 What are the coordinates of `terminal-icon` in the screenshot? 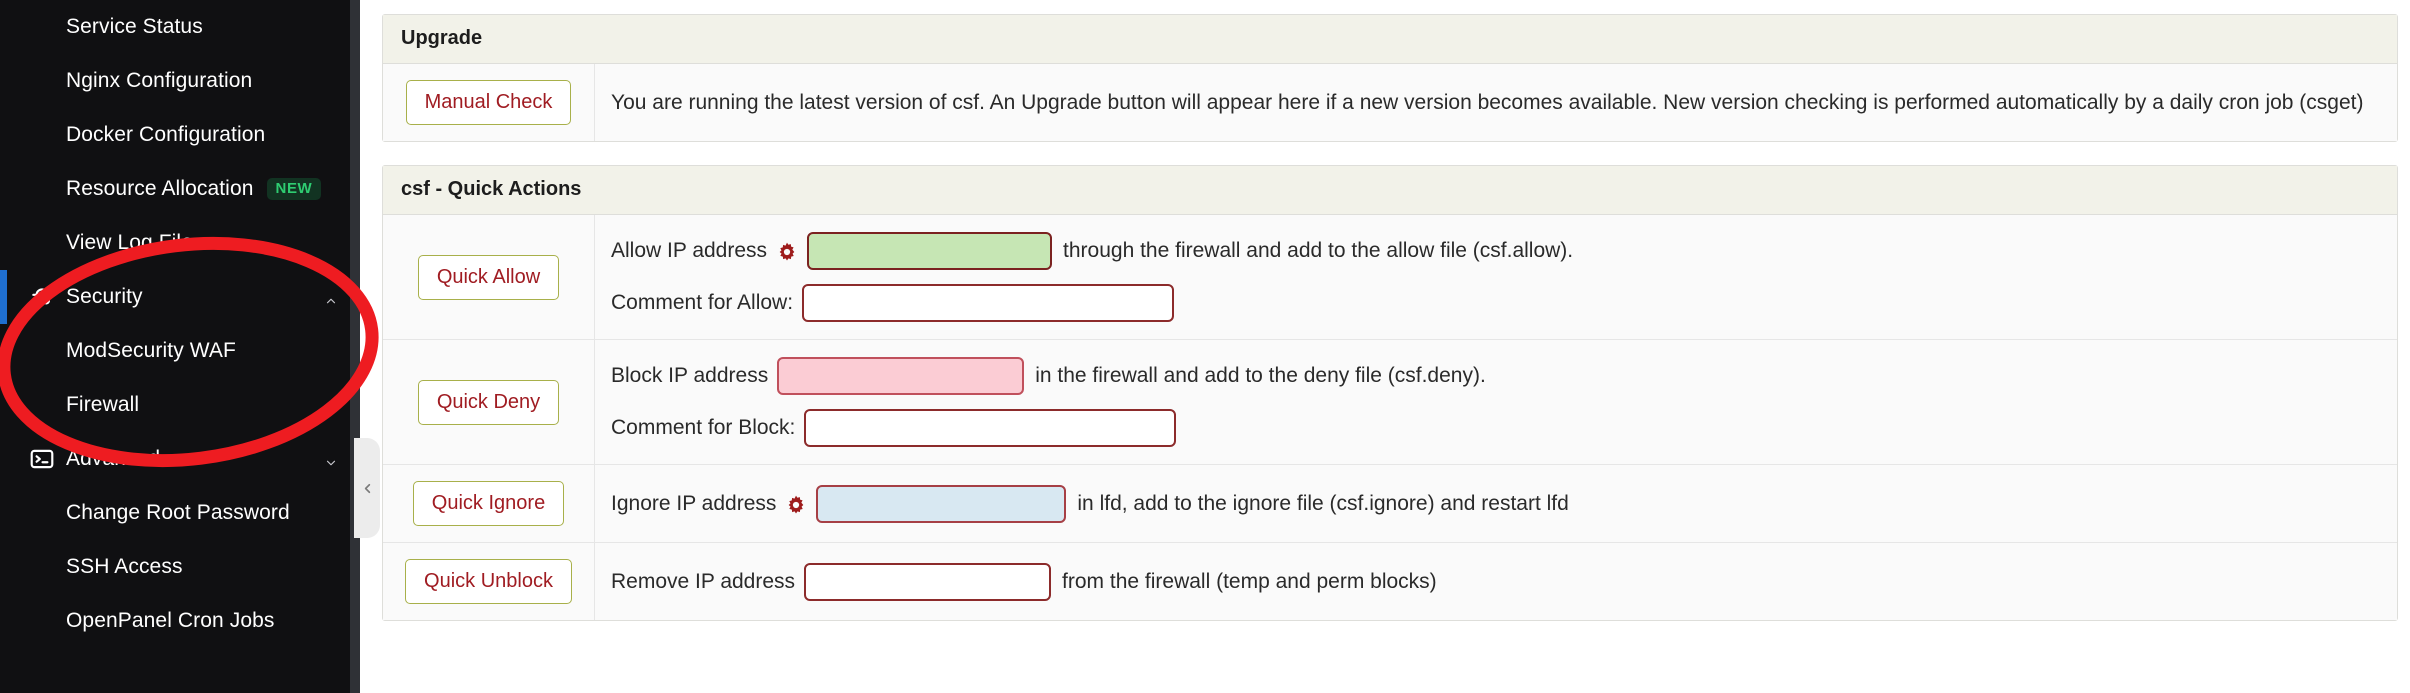 It's located at (42, 459).